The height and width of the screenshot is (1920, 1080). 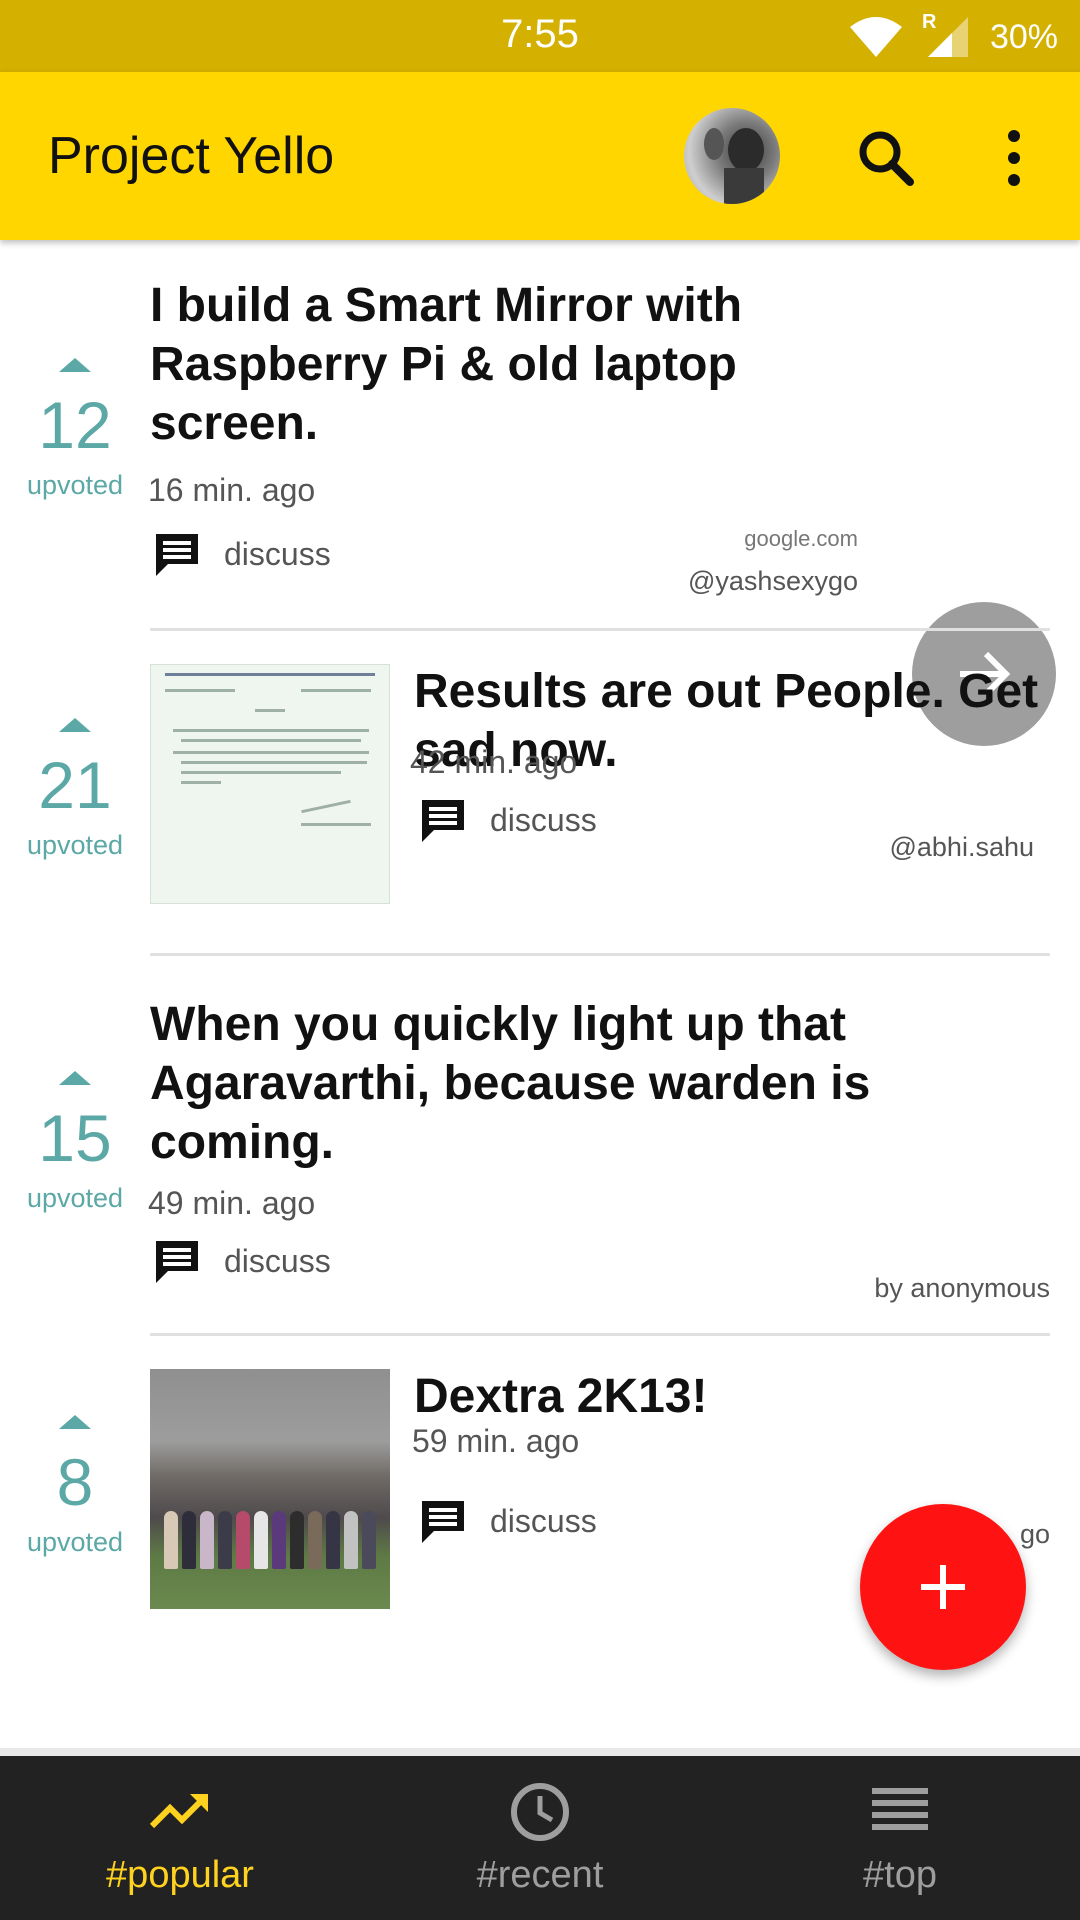 I want to click on nav-item-top: #top, so click(x=900, y=1838).